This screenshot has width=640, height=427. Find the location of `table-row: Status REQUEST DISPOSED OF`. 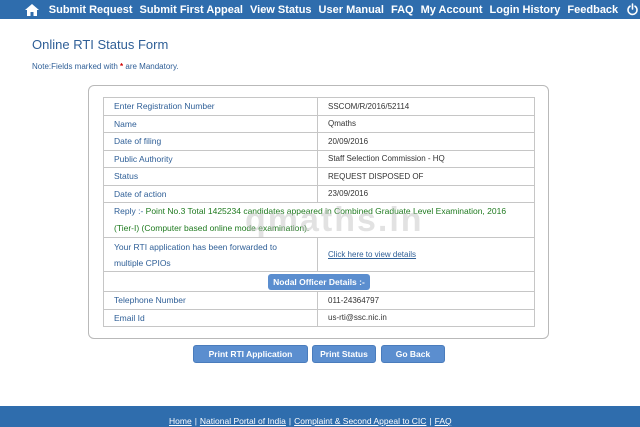

table-row: Status REQUEST DISPOSED OF is located at coordinates (319, 176).